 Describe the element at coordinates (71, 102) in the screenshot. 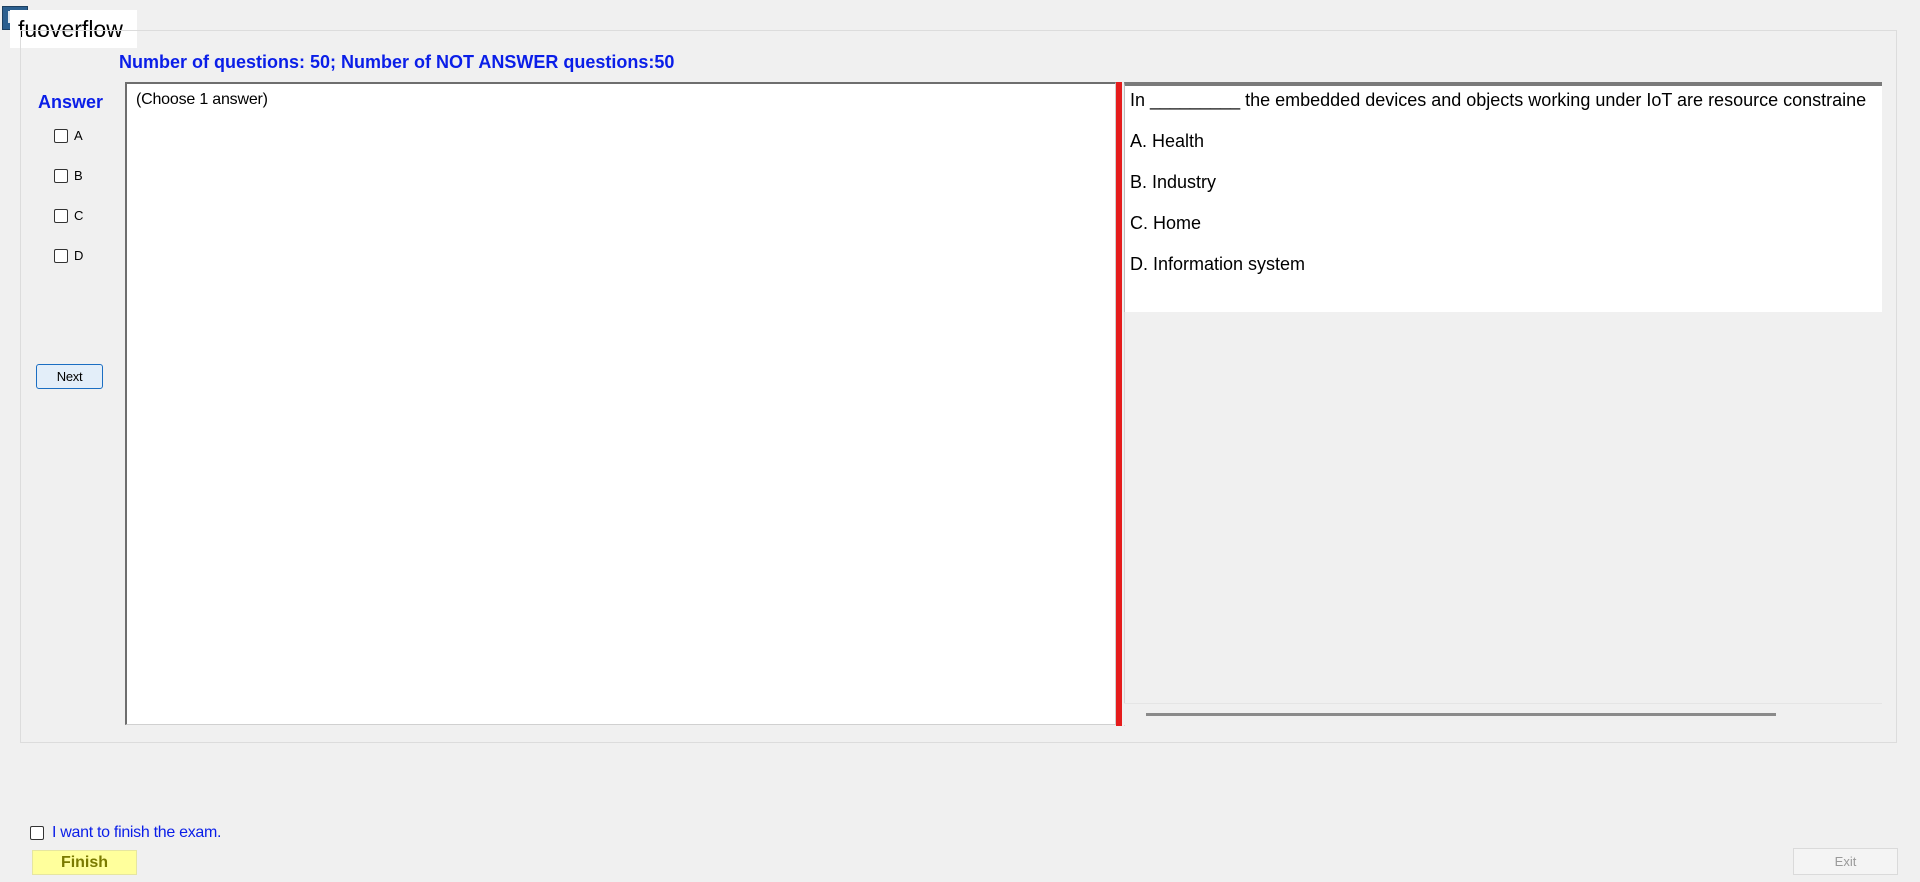

I see `answer-label: Answer` at that location.